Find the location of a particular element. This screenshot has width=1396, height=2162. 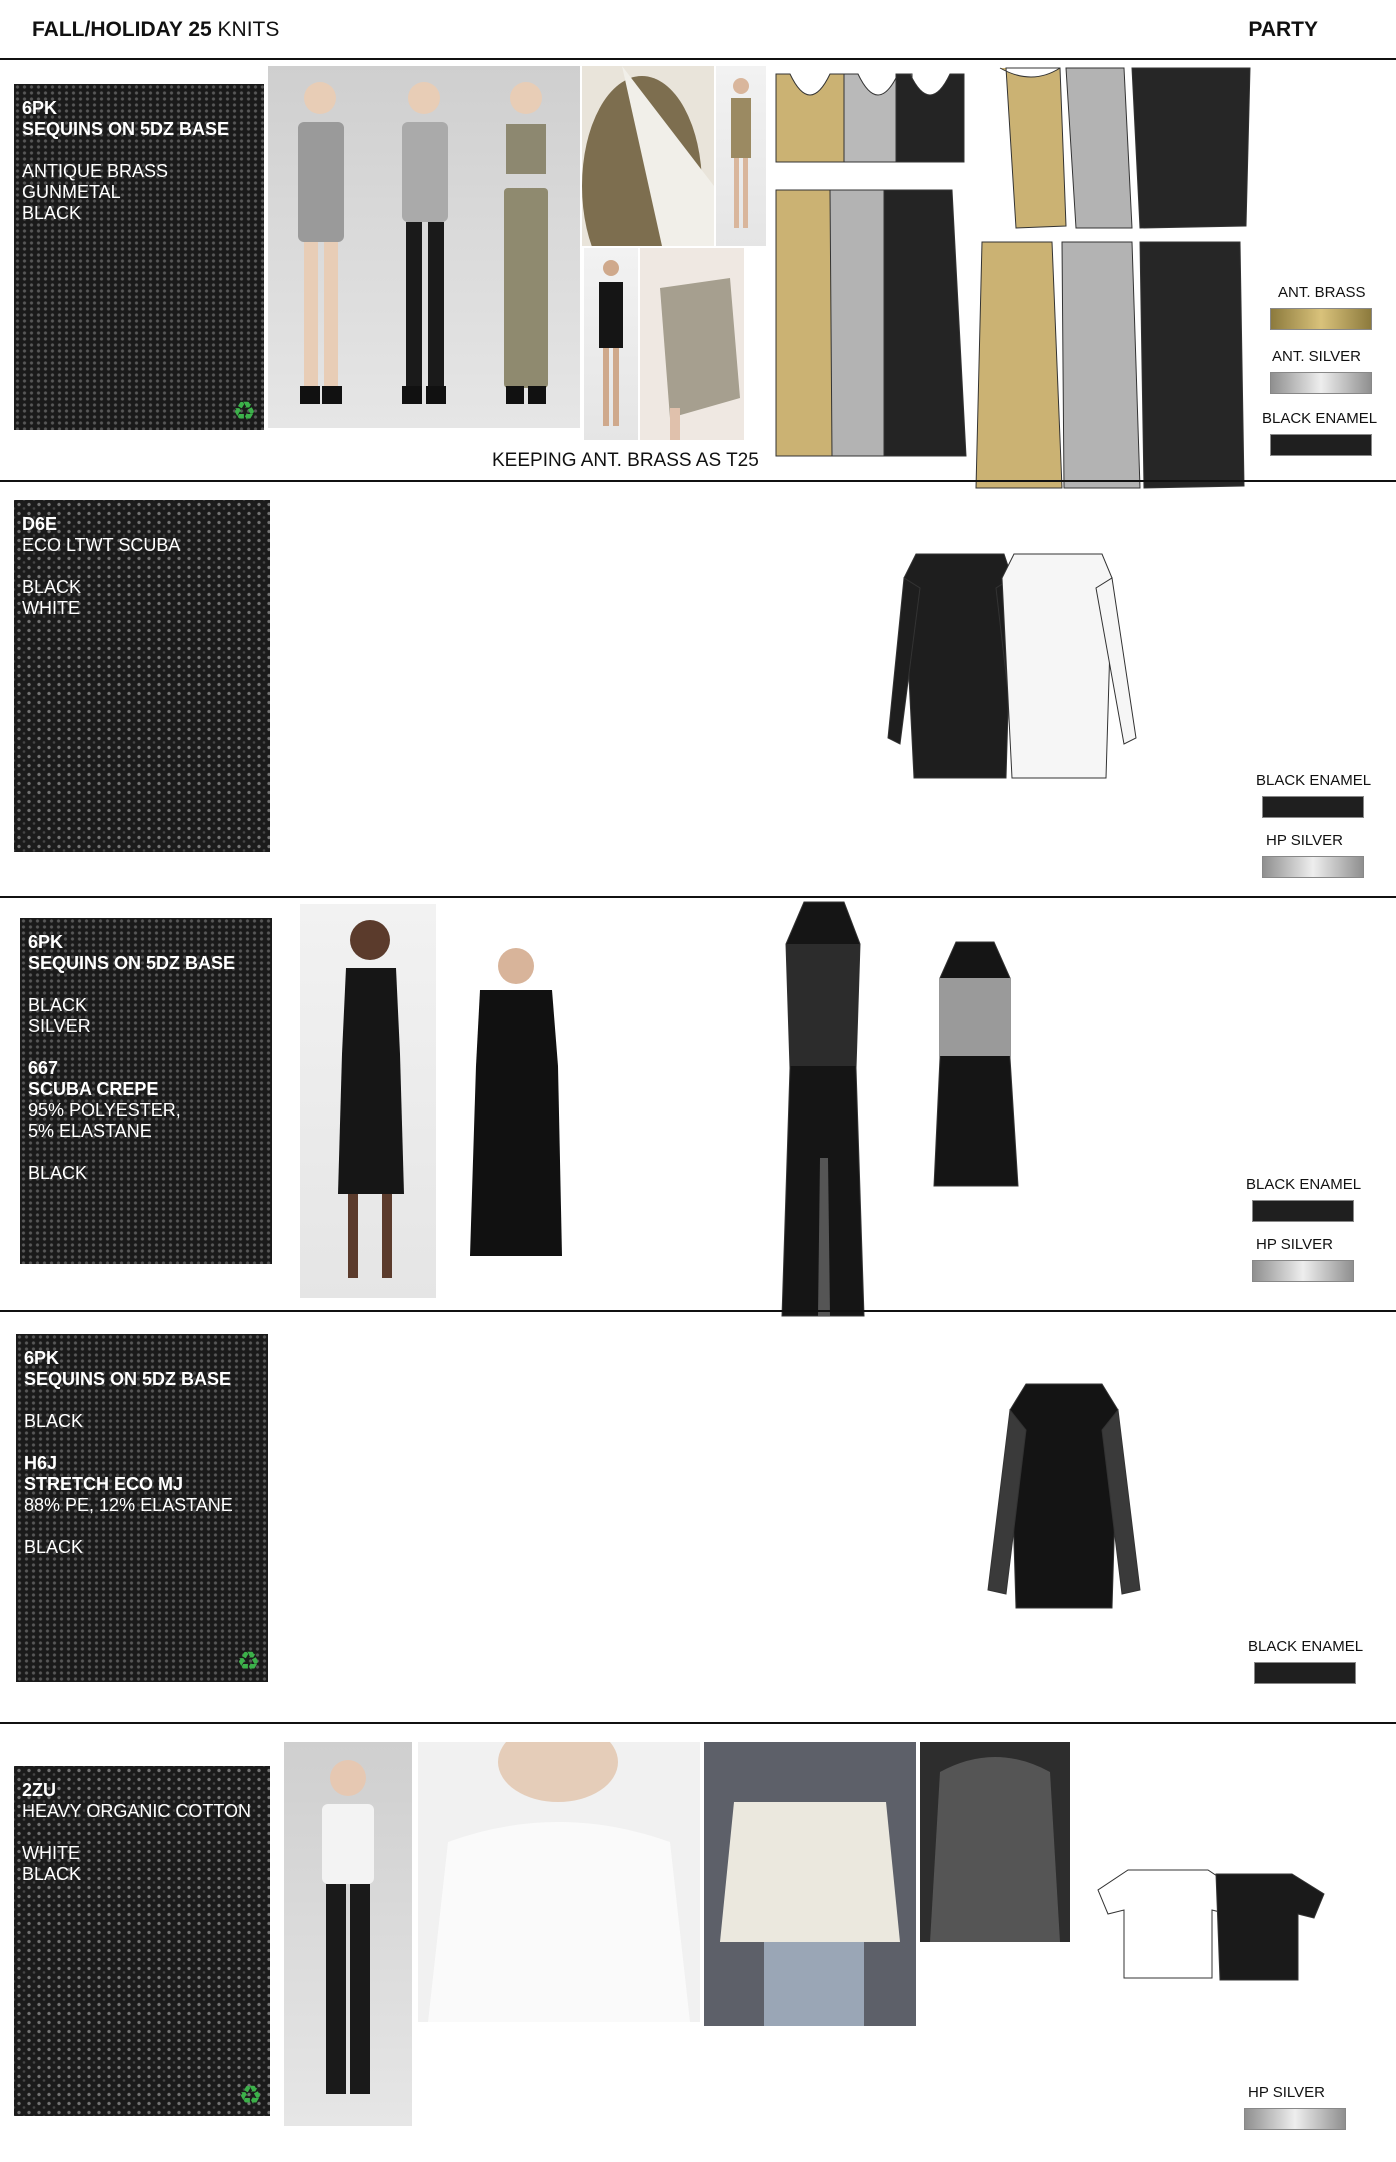

flat-sketches-sequin-group is located at coordinates (1013, 278).